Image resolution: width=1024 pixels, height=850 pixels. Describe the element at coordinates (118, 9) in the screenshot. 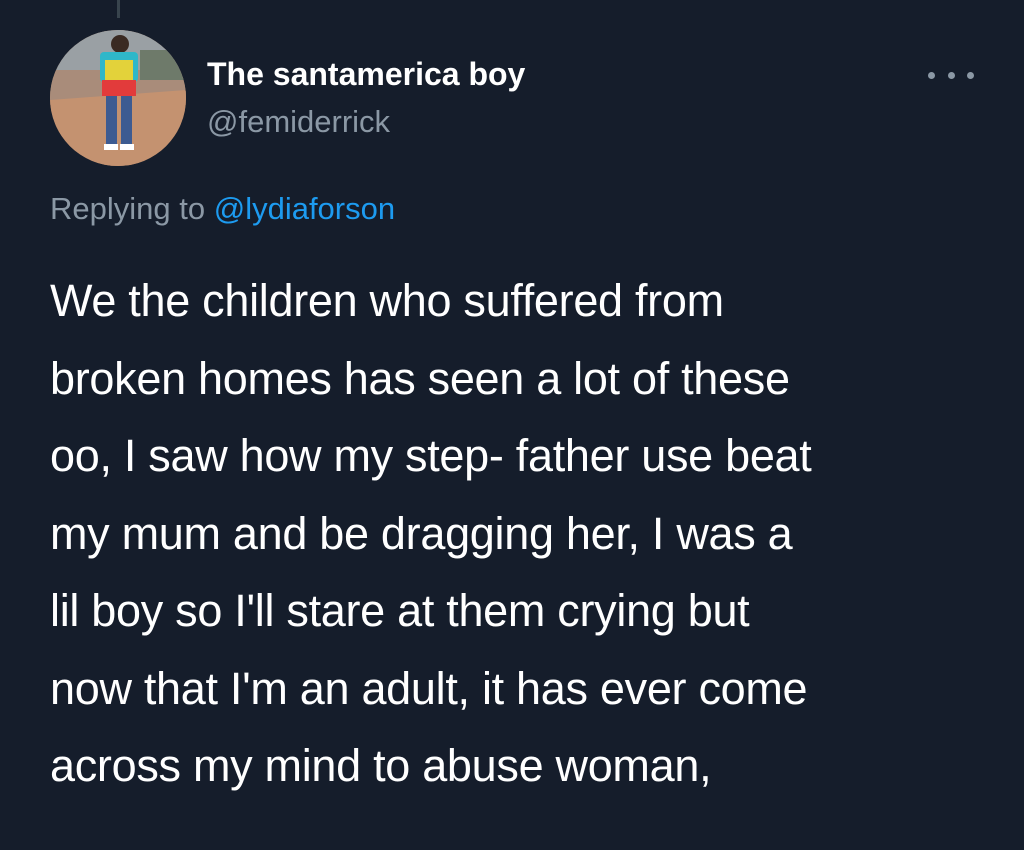

I see `thread-connector-line` at that location.